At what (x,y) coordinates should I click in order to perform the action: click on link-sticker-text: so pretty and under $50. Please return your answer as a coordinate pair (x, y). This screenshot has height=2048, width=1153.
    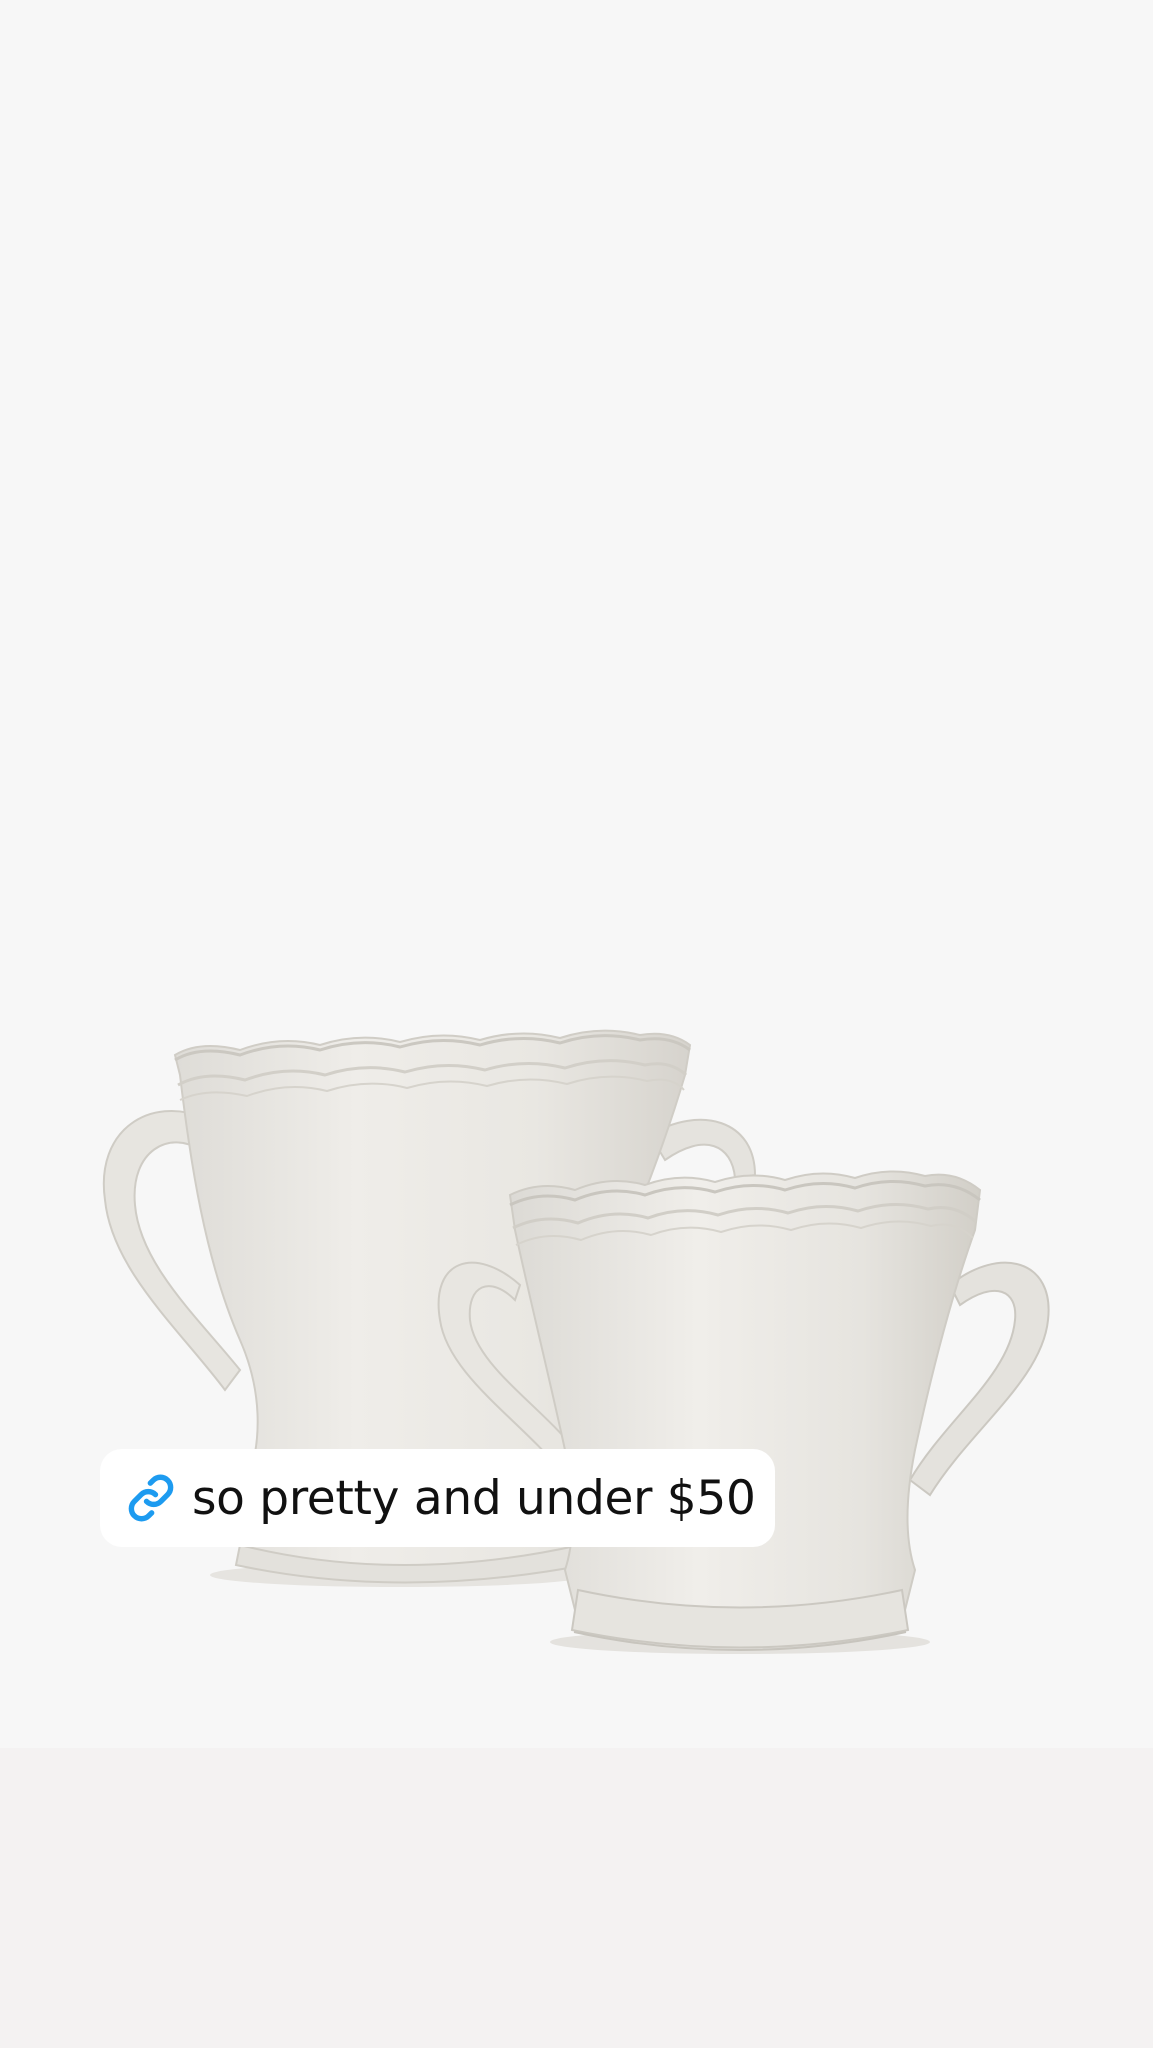
    Looking at the image, I should click on (474, 1498).